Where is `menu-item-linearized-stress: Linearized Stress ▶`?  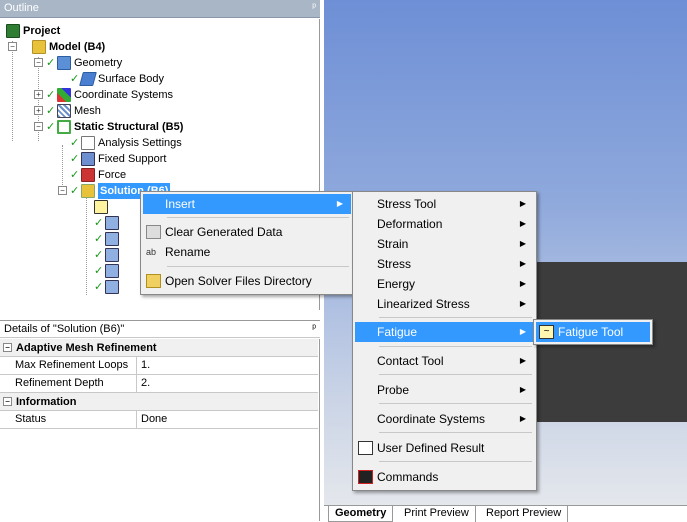 menu-item-linearized-stress: Linearized Stress ▶ is located at coordinates (444, 304).